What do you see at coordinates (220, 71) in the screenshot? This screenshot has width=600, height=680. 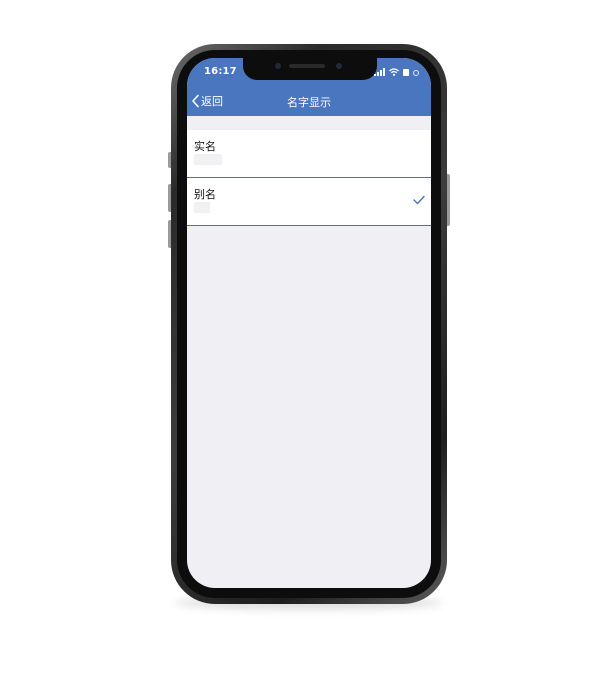 I see `status-time: 16:17` at bounding box center [220, 71].